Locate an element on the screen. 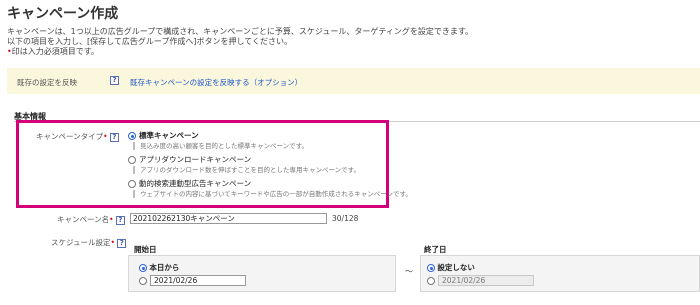 This screenshot has height=305, width=700. start-date-option is located at coordinates (143, 280).